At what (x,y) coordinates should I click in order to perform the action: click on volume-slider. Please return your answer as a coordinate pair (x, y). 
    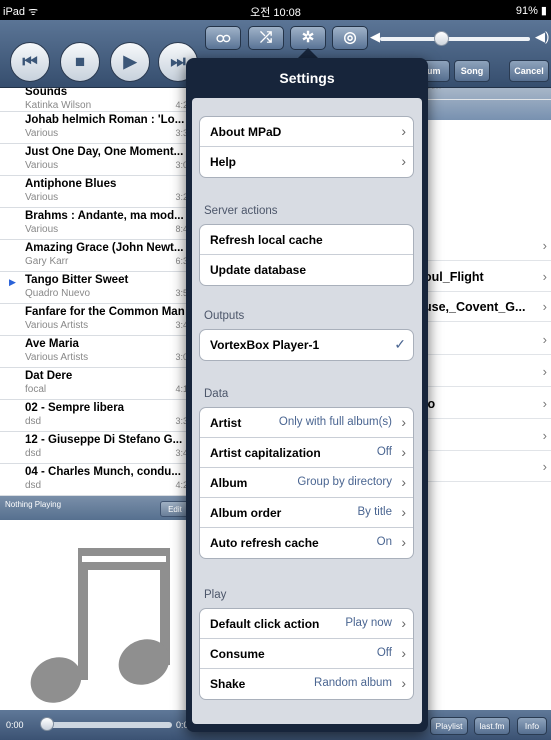
    Looking at the image, I should click on (455, 39).